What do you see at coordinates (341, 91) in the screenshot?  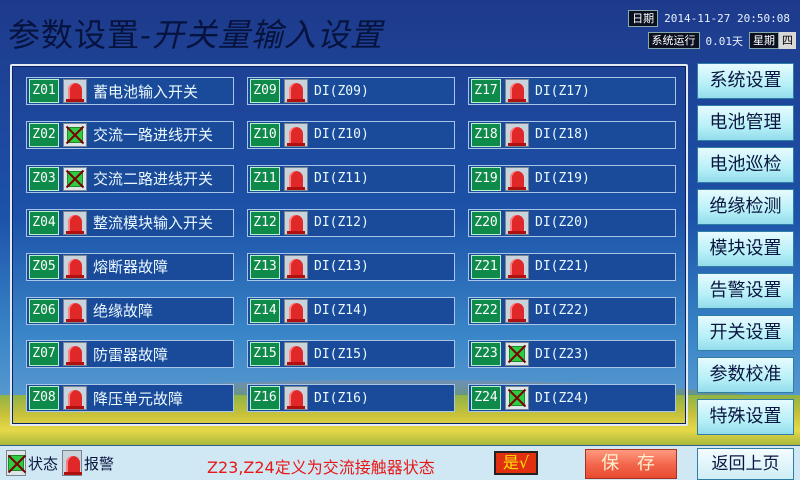 I see `input-name: DI(Z09)` at bounding box center [341, 91].